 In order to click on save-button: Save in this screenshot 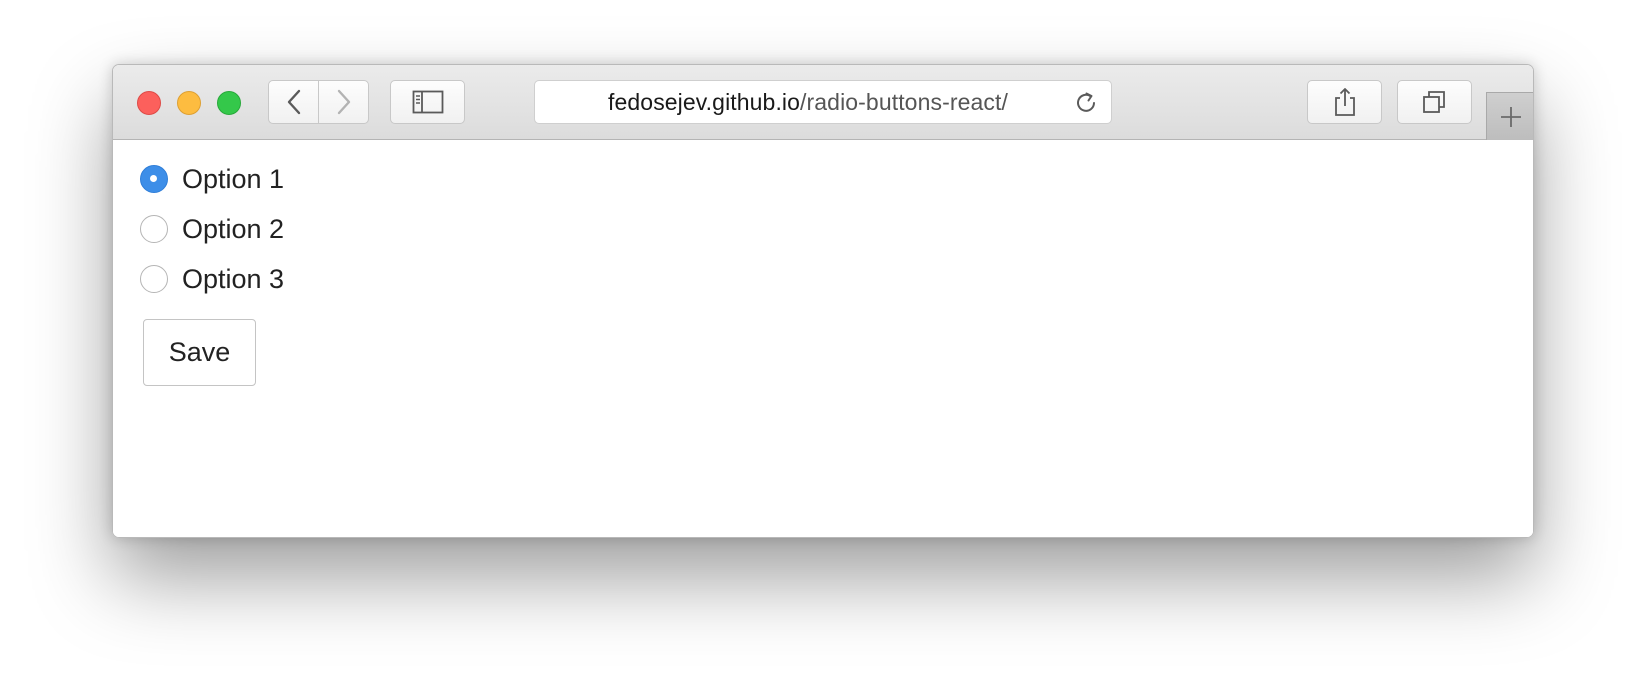, I will do `click(199, 352)`.